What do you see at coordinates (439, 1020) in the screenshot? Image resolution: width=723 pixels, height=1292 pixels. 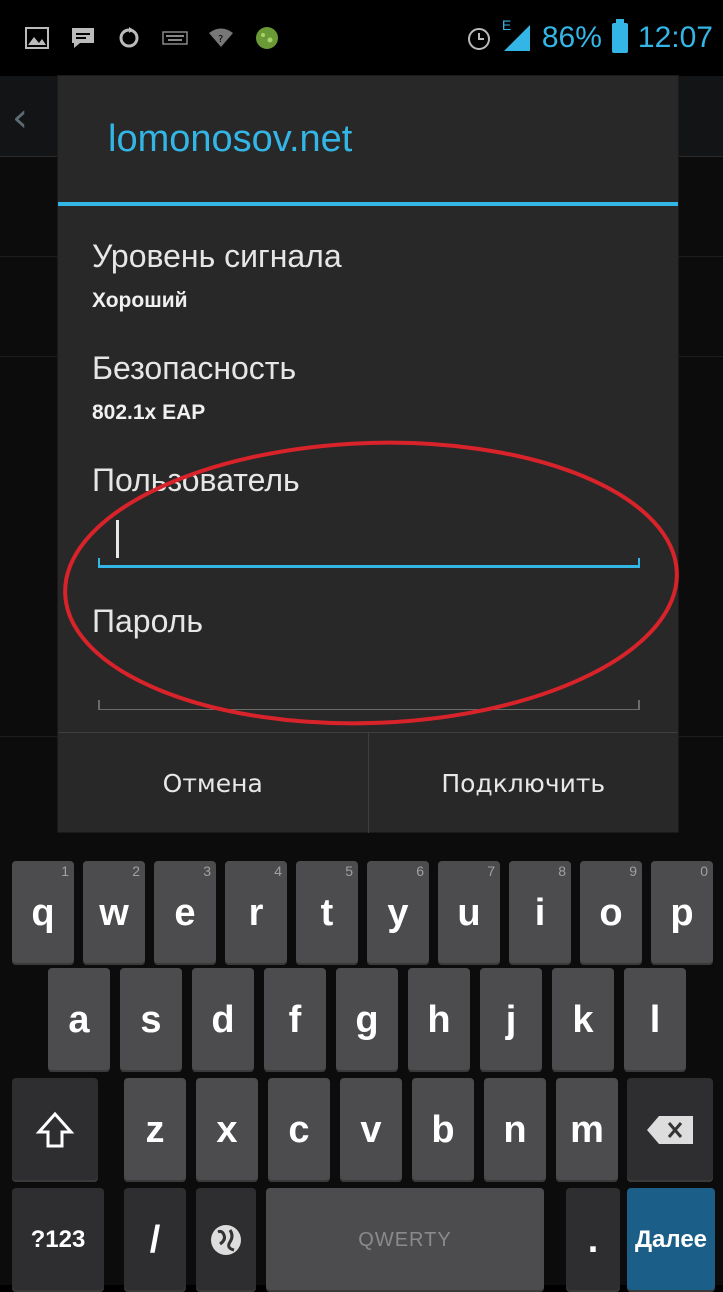 I see `key-h: h` at bounding box center [439, 1020].